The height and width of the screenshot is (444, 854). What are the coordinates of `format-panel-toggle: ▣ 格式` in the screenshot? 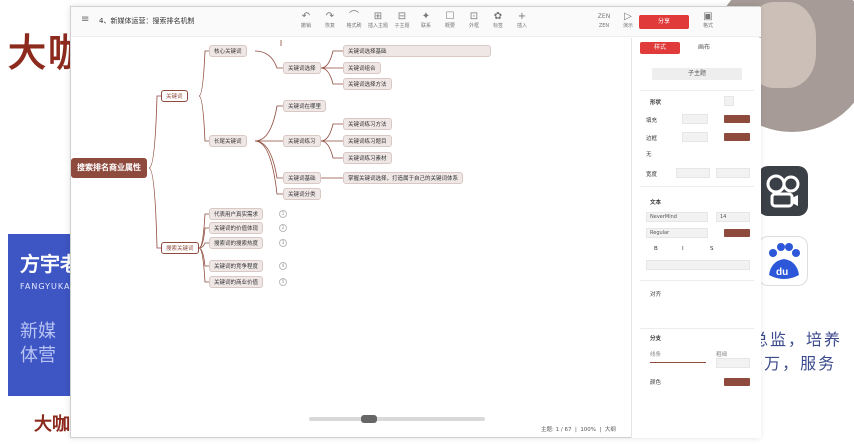 It's located at (708, 22).